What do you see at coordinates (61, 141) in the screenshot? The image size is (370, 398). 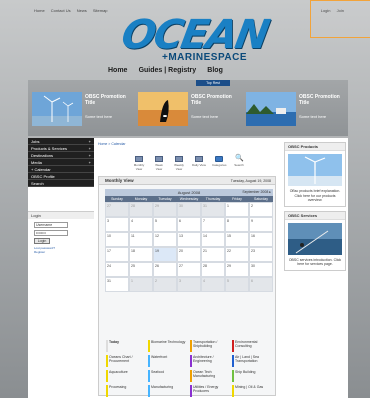 I see `sidebar-item-jobs: Jobs +` at bounding box center [61, 141].